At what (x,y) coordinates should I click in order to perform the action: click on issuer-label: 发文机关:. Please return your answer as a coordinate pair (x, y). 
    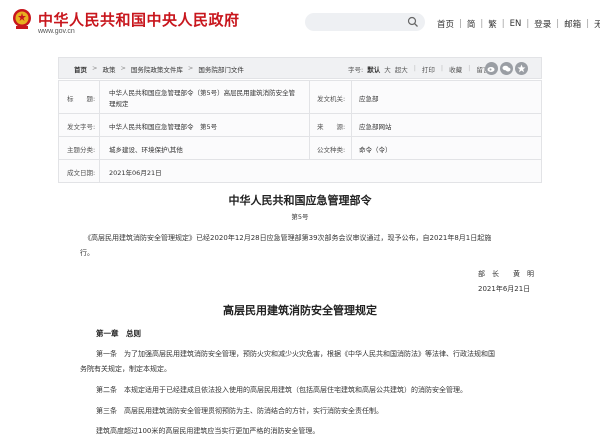
    Looking at the image, I should click on (331, 99).